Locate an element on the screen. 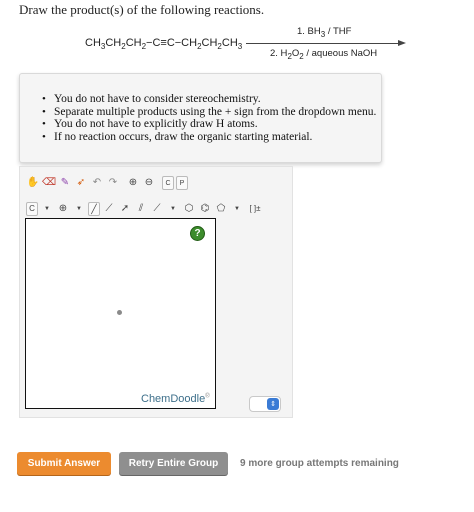 The image size is (474, 512). double-bond-icon: ⫽ is located at coordinates (141, 209).